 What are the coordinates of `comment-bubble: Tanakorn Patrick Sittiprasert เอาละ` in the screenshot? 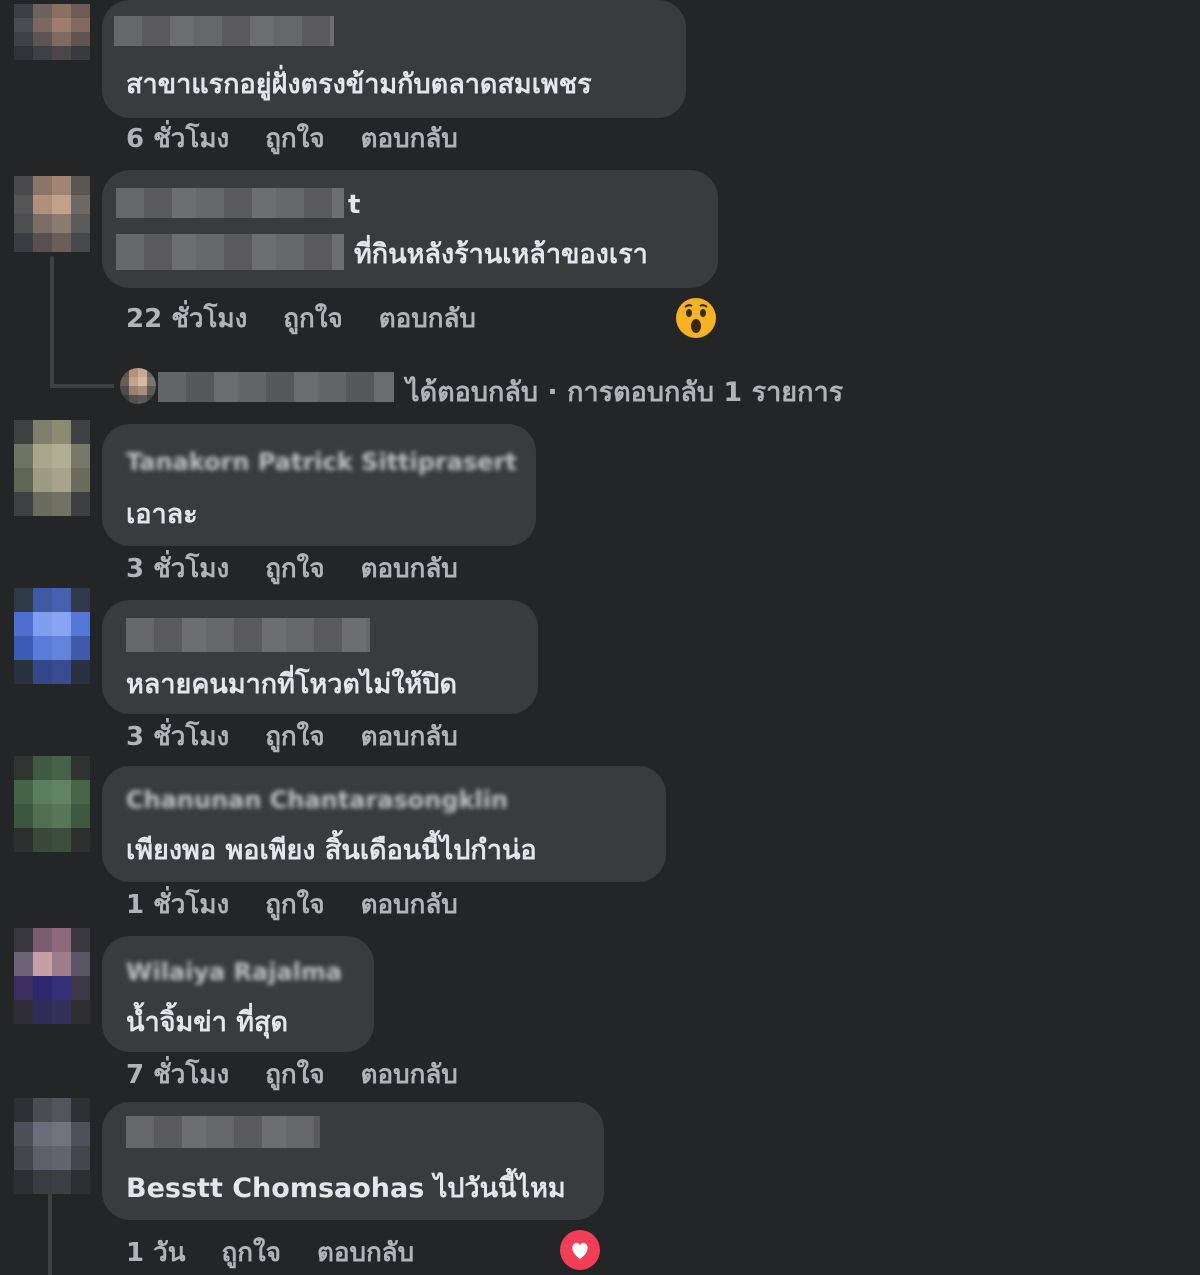 It's located at (319, 485).